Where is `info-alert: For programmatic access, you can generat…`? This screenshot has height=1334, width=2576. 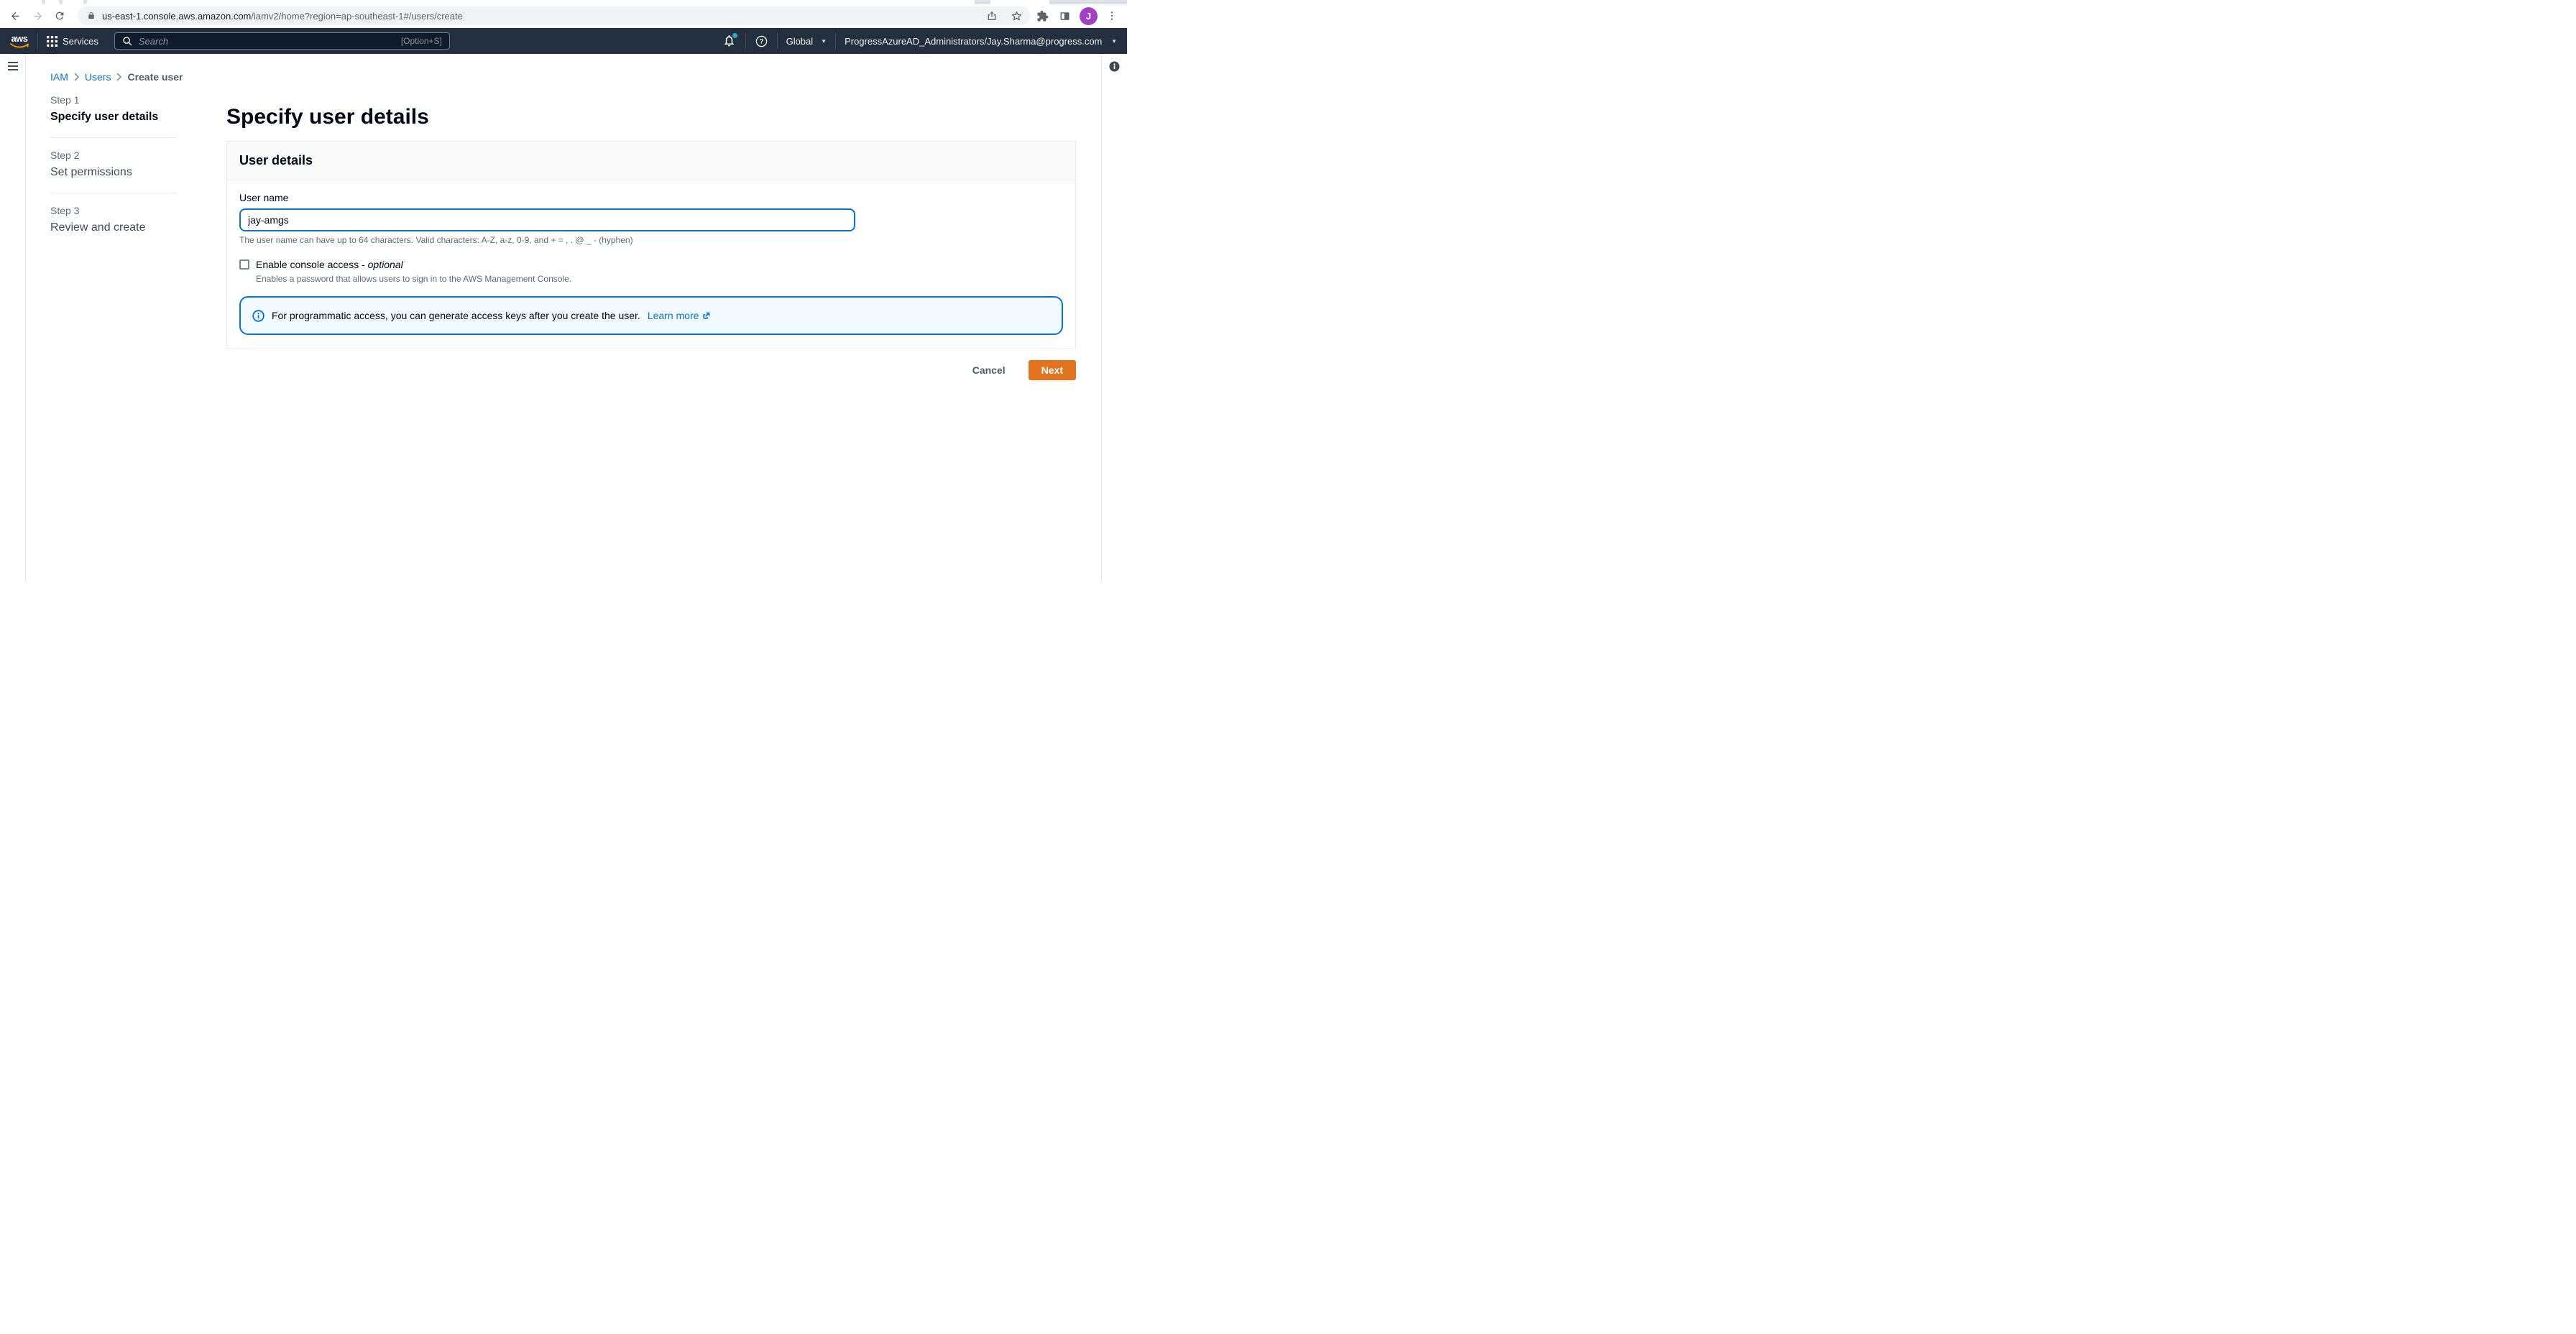 info-alert: For programmatic access, you can generat… is located at coordinates (651, 315).